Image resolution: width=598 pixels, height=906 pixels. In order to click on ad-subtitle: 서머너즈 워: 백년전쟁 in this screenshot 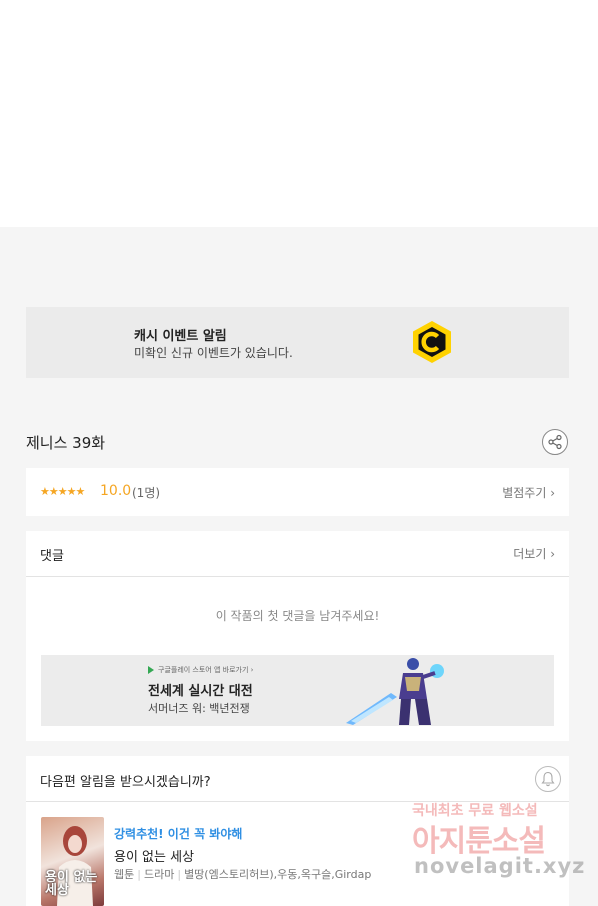, I will do `click(199, 708)`.